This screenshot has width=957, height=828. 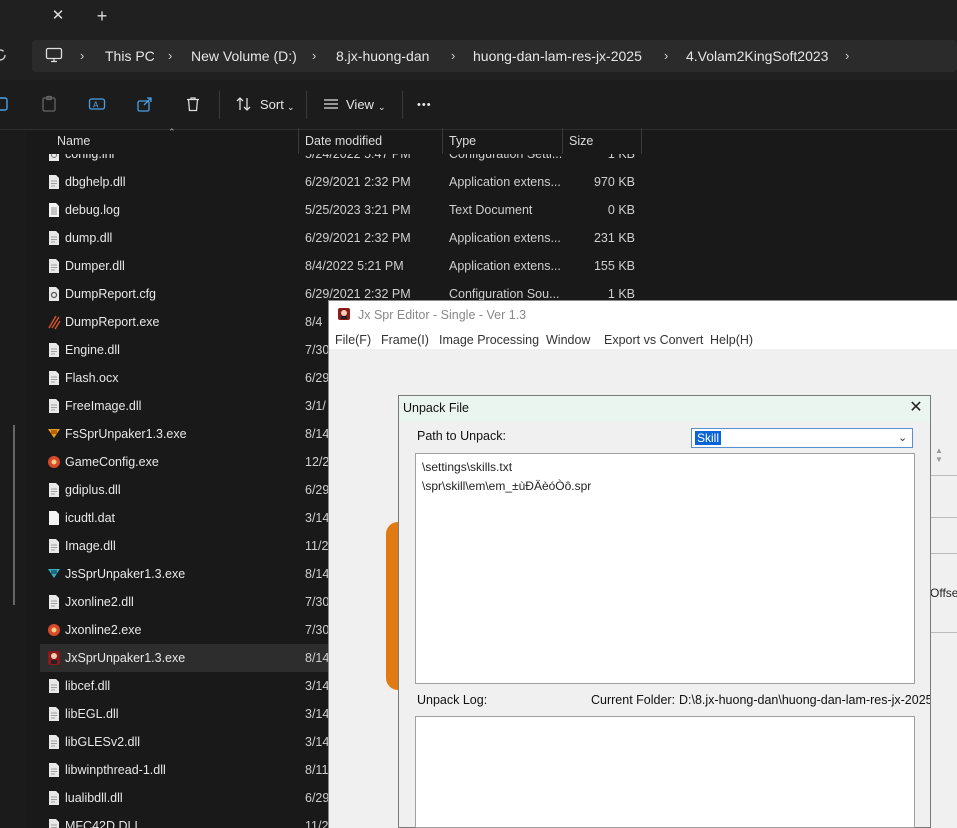 What do you see at coordinates (802, 438) in the screenshot?
I see `path-select` at bounding box center [802, 438].